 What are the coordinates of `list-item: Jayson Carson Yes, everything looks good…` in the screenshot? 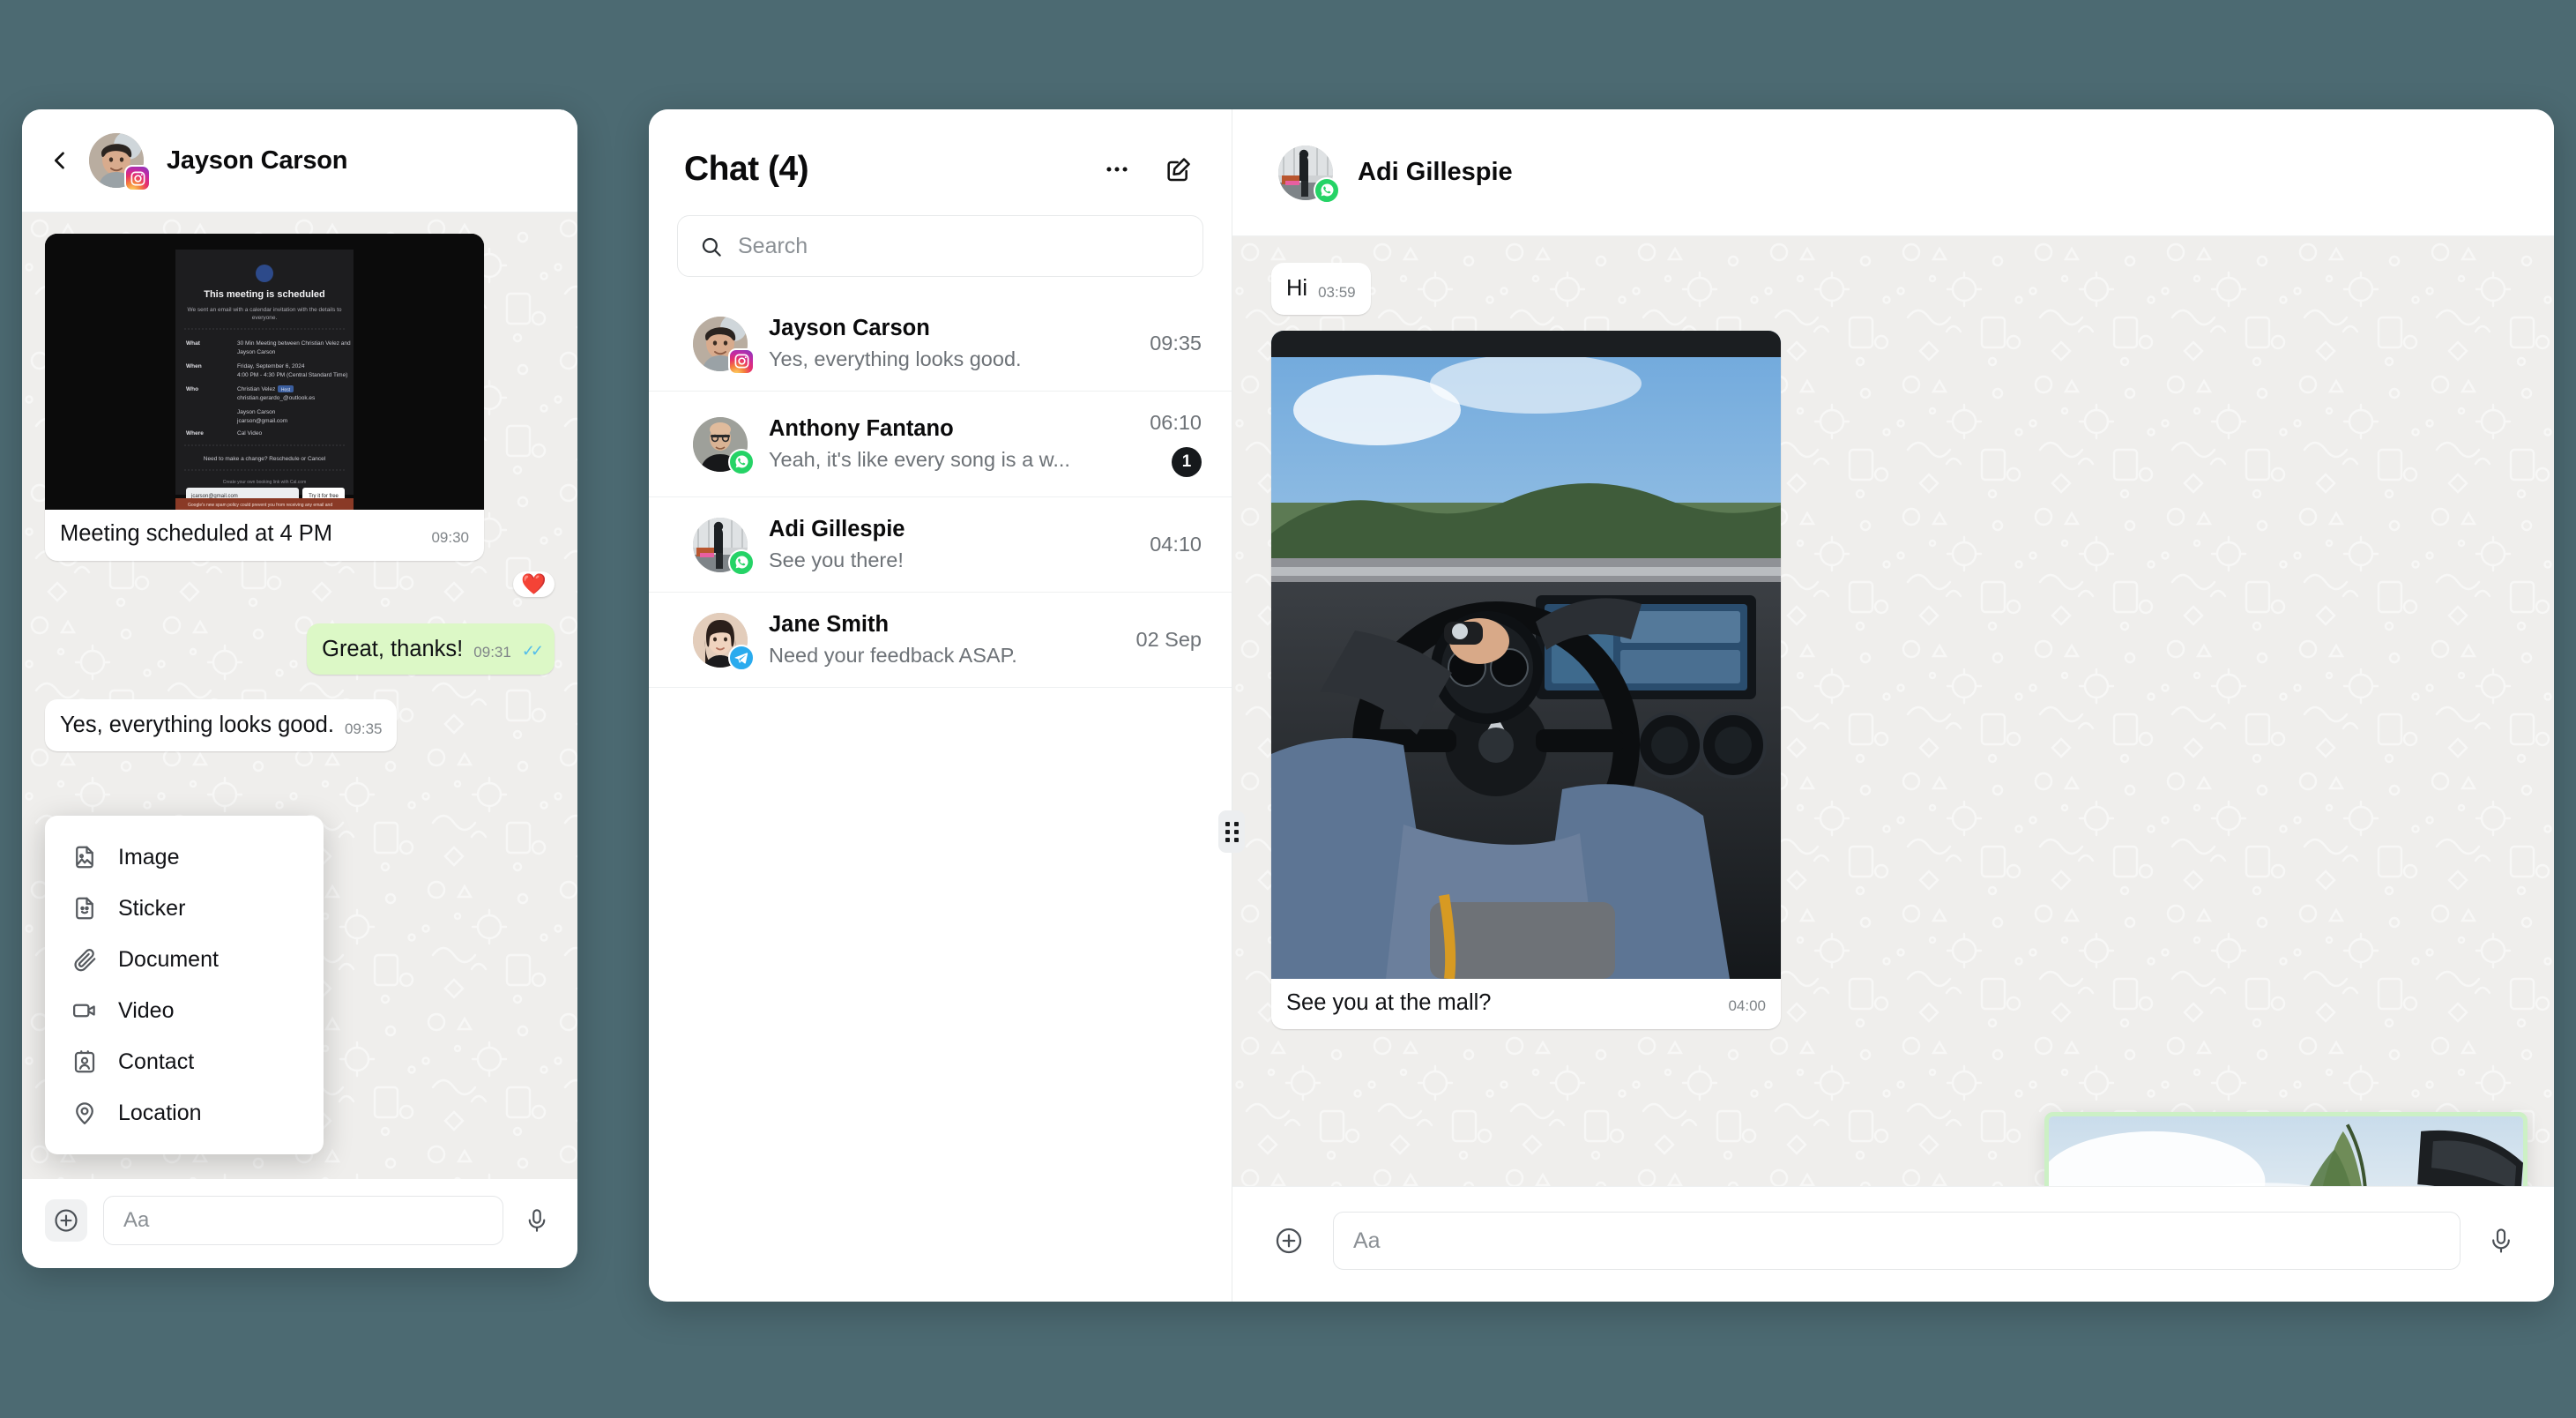 It's located at (941, 344).